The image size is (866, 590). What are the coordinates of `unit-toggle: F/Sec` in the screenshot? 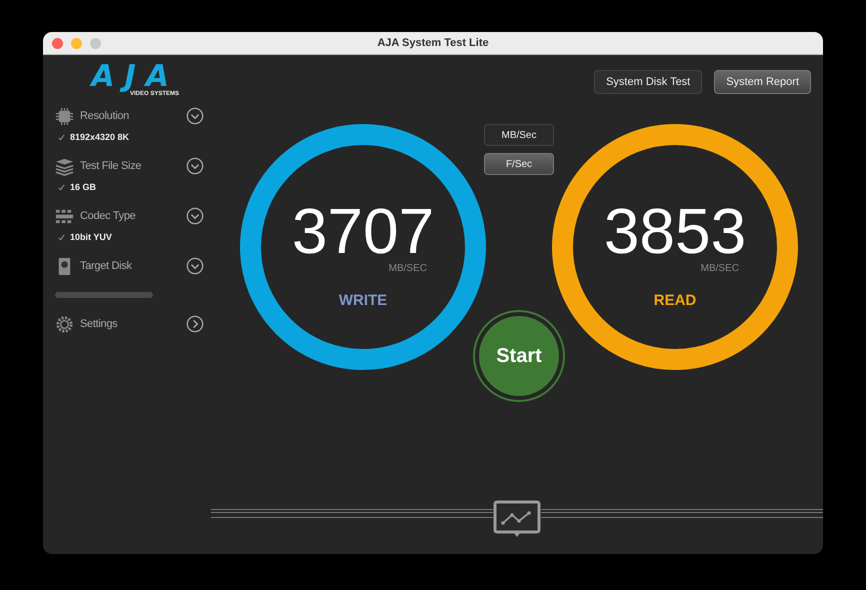 It's located at (519, 164).